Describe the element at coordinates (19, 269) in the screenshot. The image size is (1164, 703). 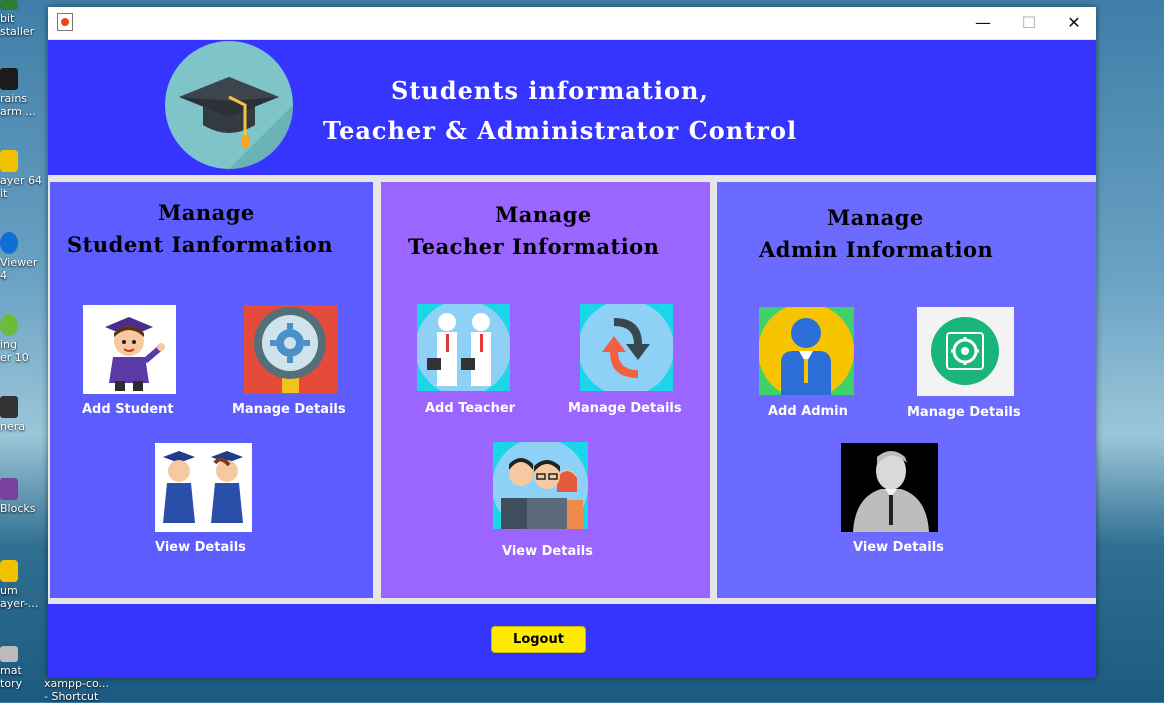
I see `desktop-icon-label: Viewer 4` at that location.